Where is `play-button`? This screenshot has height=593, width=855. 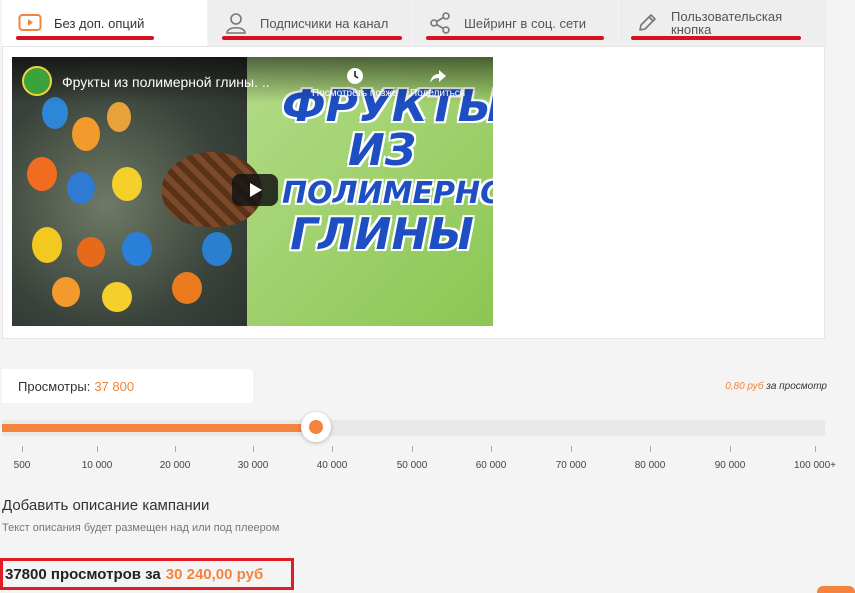 play-button is located at coordinates (255, 190).